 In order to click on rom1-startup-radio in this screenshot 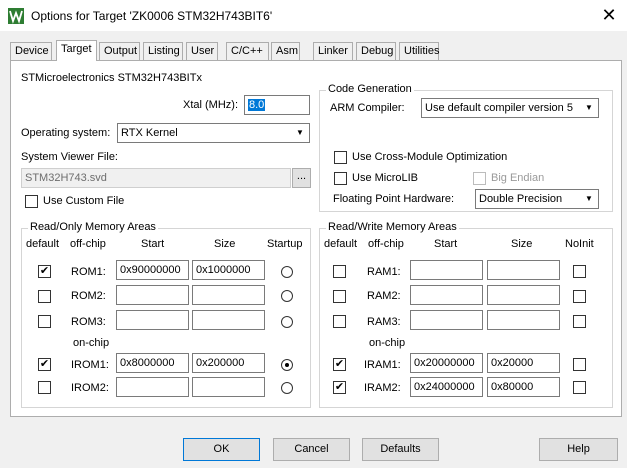, I will do `click(287, 272)`.